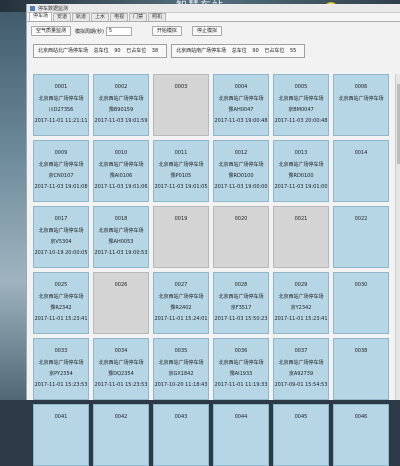 Image resolution: width=400 pixels, height=466 pixels. Describe the element at coordinates (121, 105) in the screenshot. I see `parking-spot-card: 0002 北京西站广场停车场 豫B90159 2017-11-03 19:01:59` at that location.